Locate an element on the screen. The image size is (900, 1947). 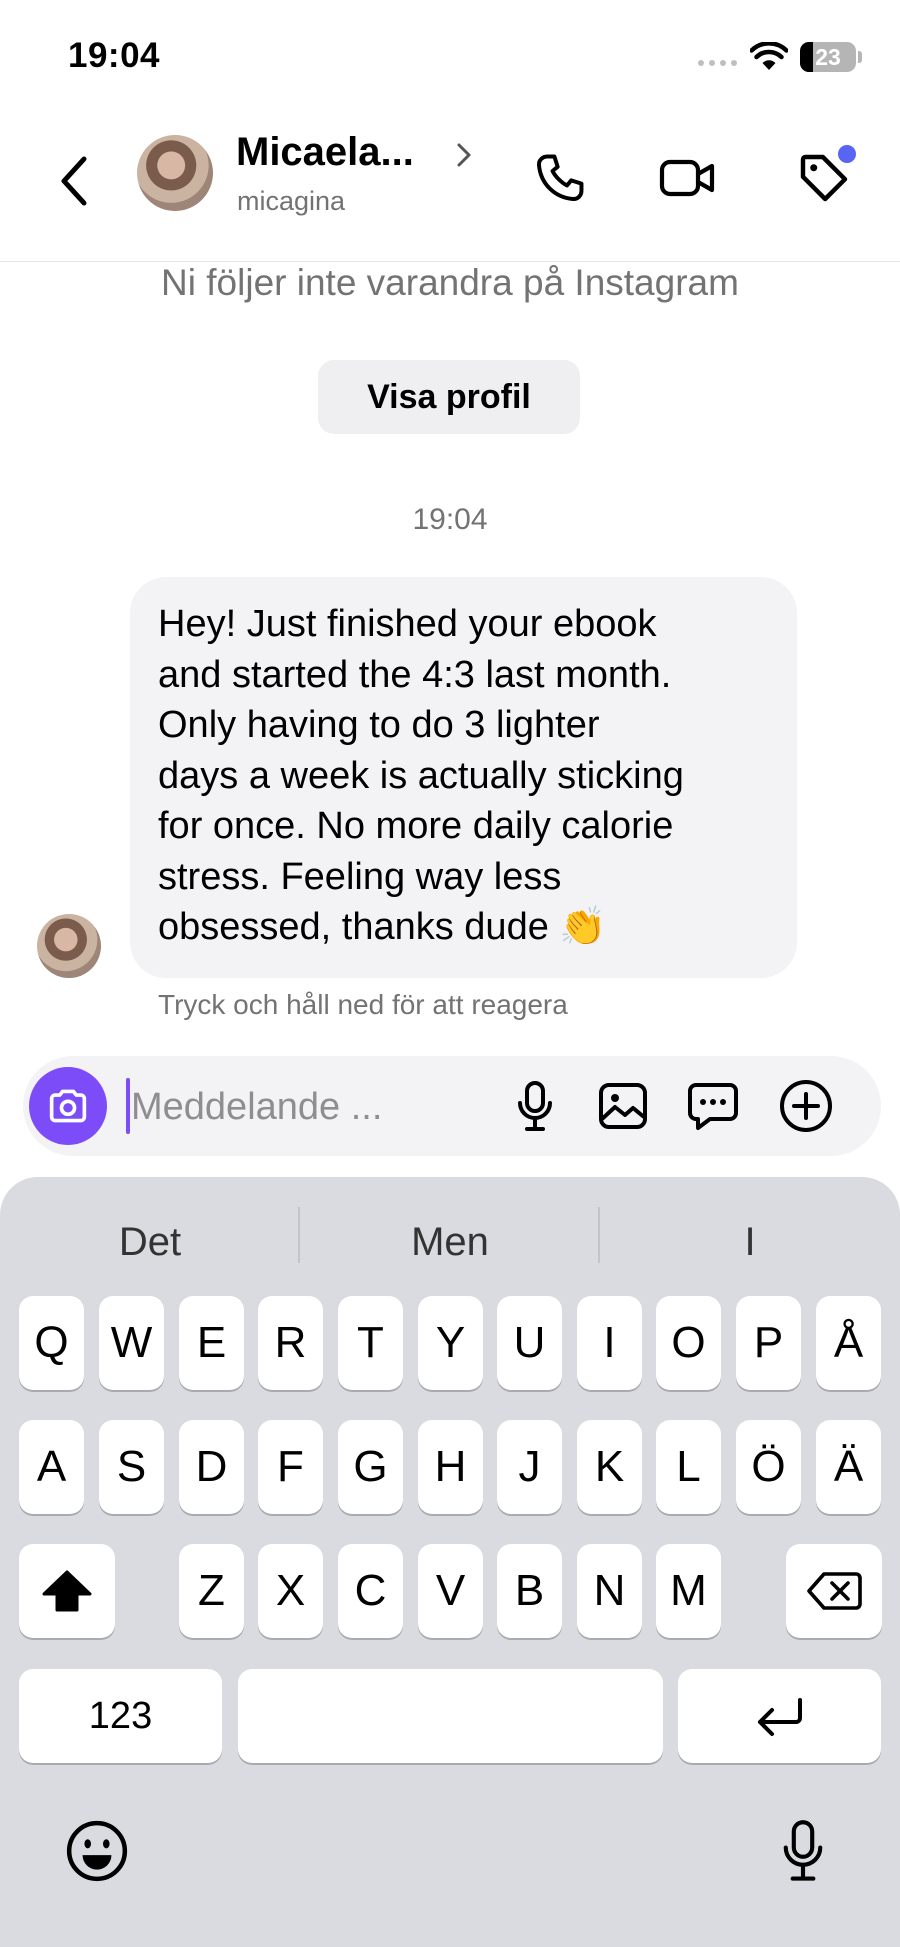
message-composer is located at coordinates (452, 1106).